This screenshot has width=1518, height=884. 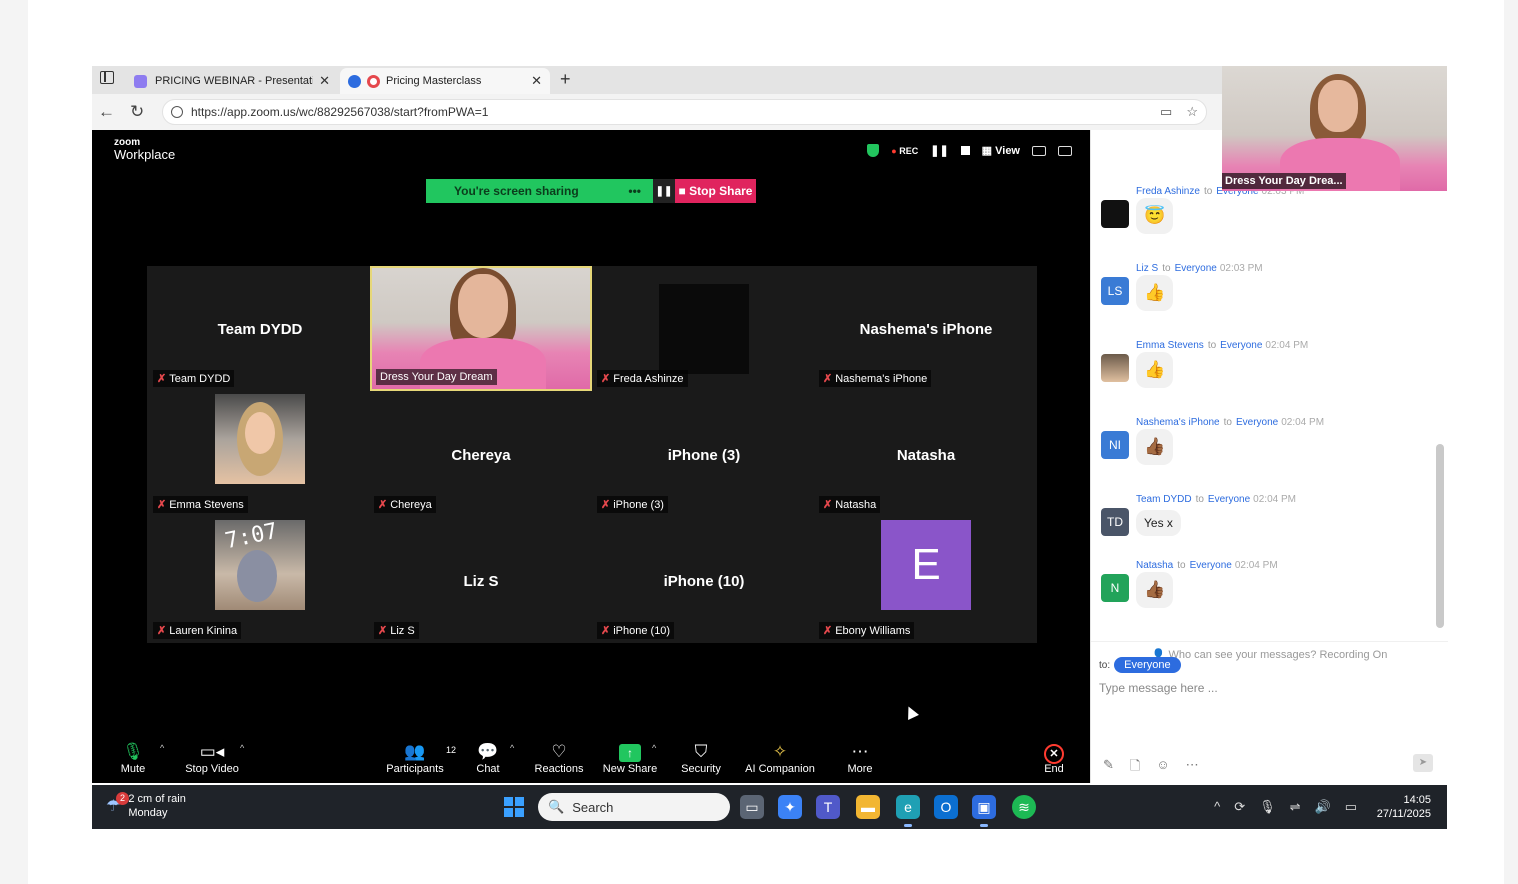 I want to click on sender-avatar: TD, so click(x=1115, y=522).